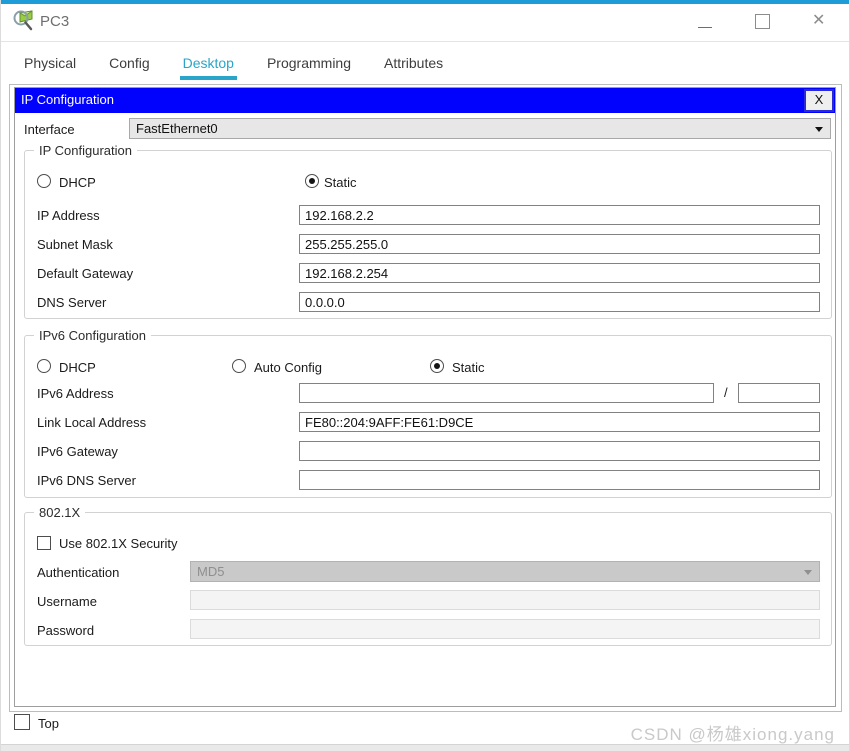  Describe the element at coordinates (505, 600) in the screenshot. I see `username-input` at that location.